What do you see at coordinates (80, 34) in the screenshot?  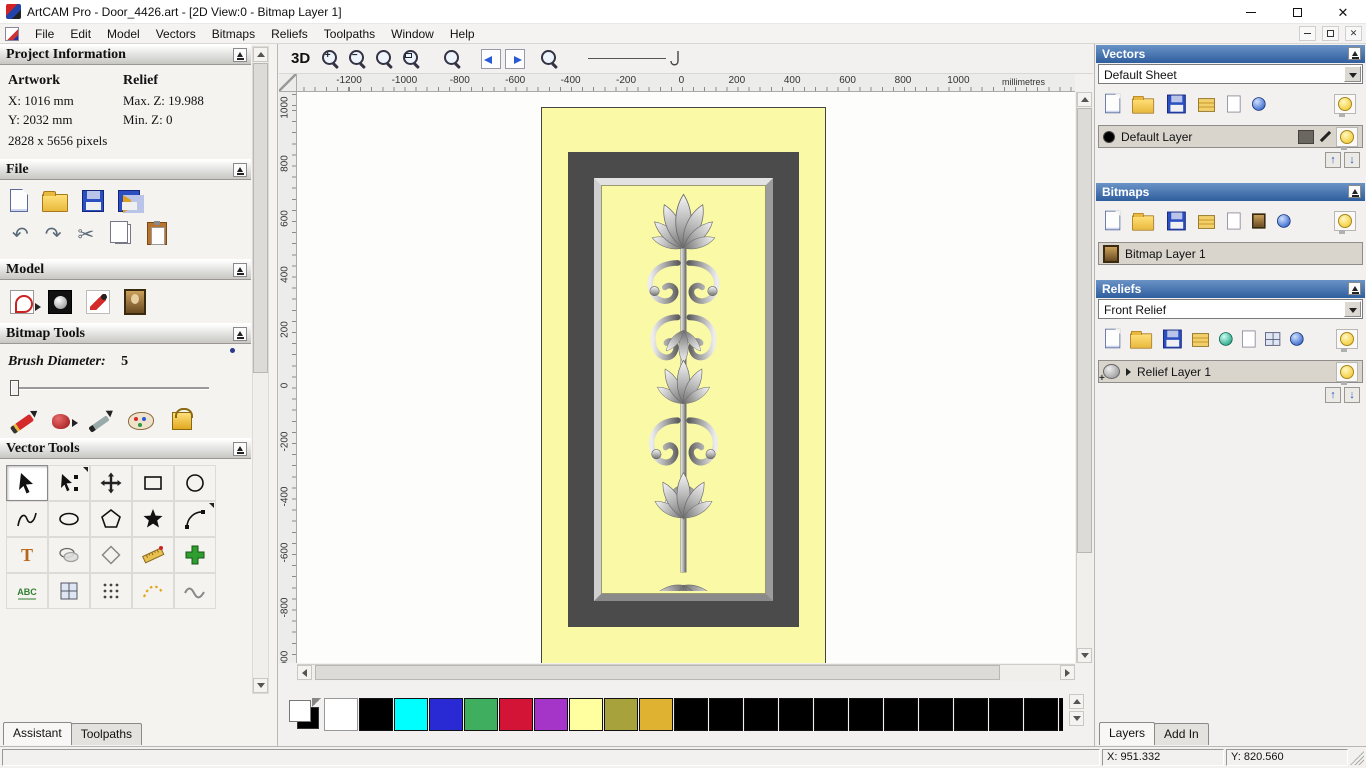 I see `menu-edit: Edit` at bounding box center [80, 34].